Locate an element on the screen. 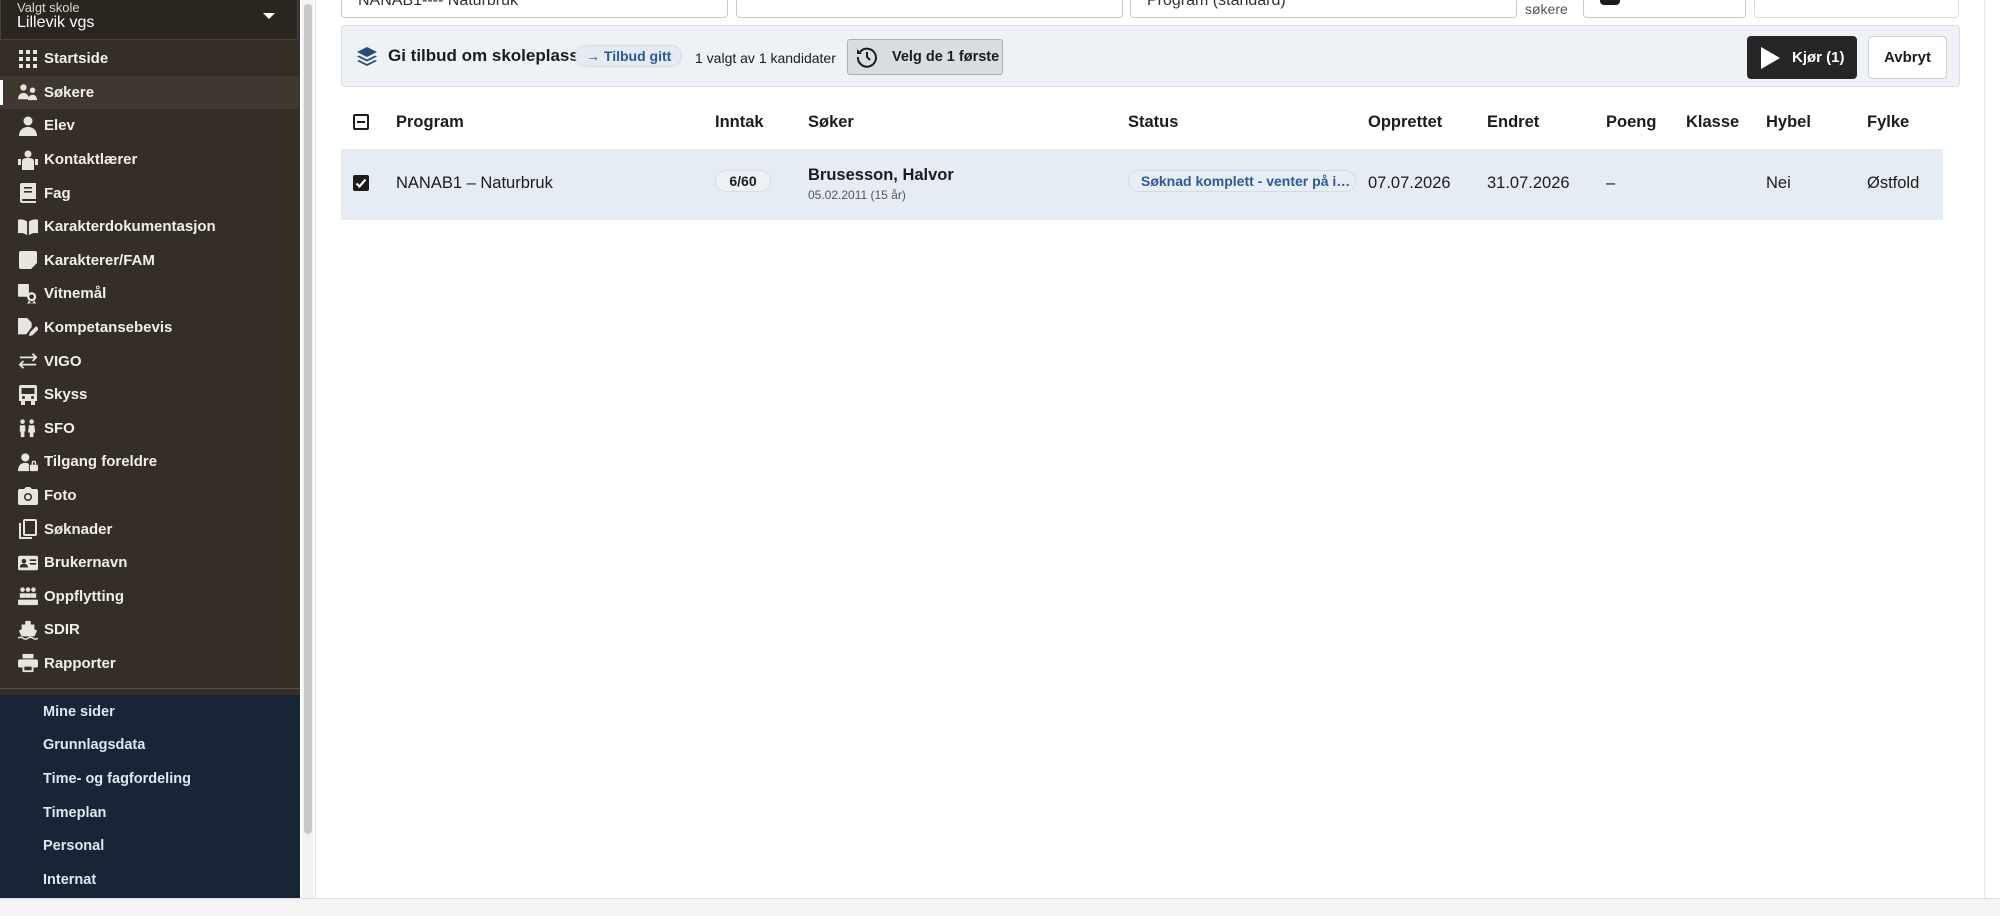  run-button: Kjør (1) is located at coordinates (1802, 57).